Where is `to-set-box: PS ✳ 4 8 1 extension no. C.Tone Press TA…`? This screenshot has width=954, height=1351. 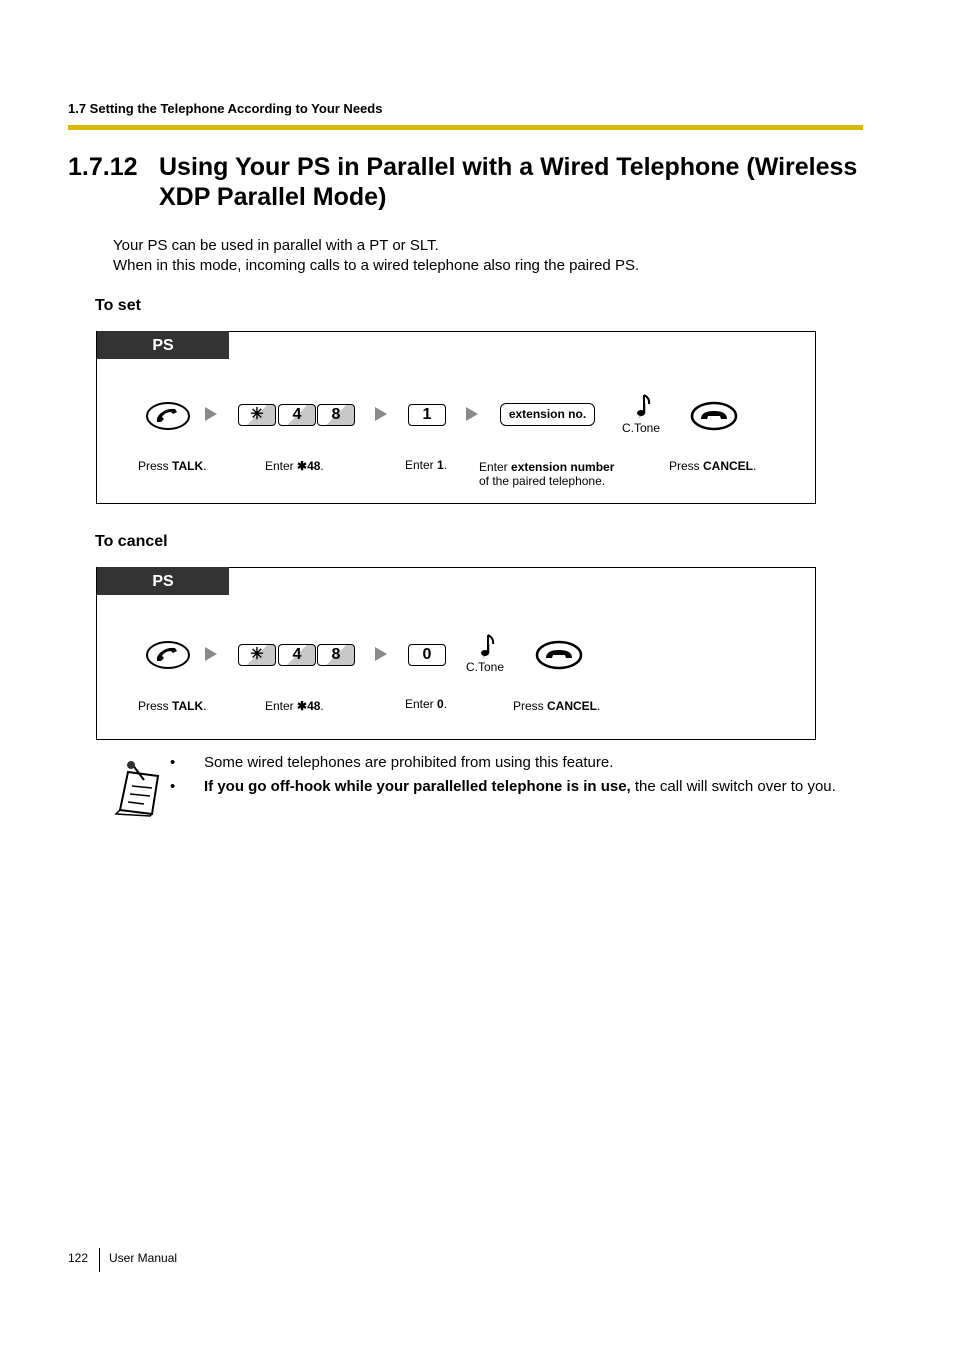
to-set-box: PS ✳ 4 8 1 extension no. C.Tone Press TA… is located at coordinates (456, 417).